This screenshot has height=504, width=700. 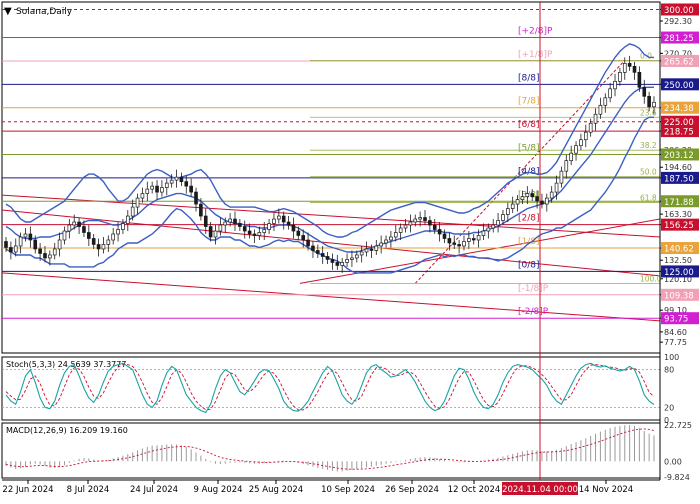 What do you see at coordinates (8, 11) in the screenshot?
I see `collapse-triangle-icon: ▼` at bounding box center [8, 11].